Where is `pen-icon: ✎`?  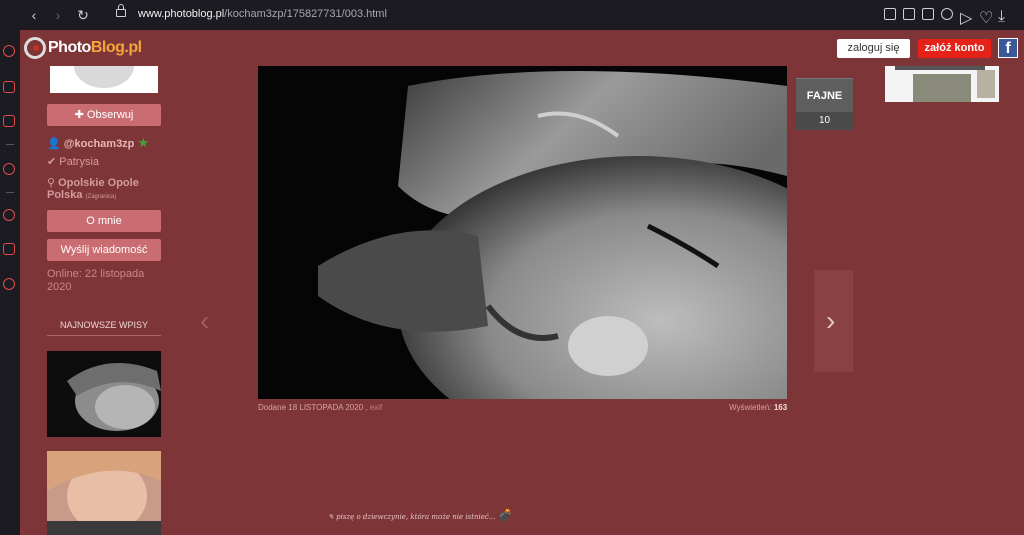 pen-icon: ✎ is located at coordinates (332, 517).